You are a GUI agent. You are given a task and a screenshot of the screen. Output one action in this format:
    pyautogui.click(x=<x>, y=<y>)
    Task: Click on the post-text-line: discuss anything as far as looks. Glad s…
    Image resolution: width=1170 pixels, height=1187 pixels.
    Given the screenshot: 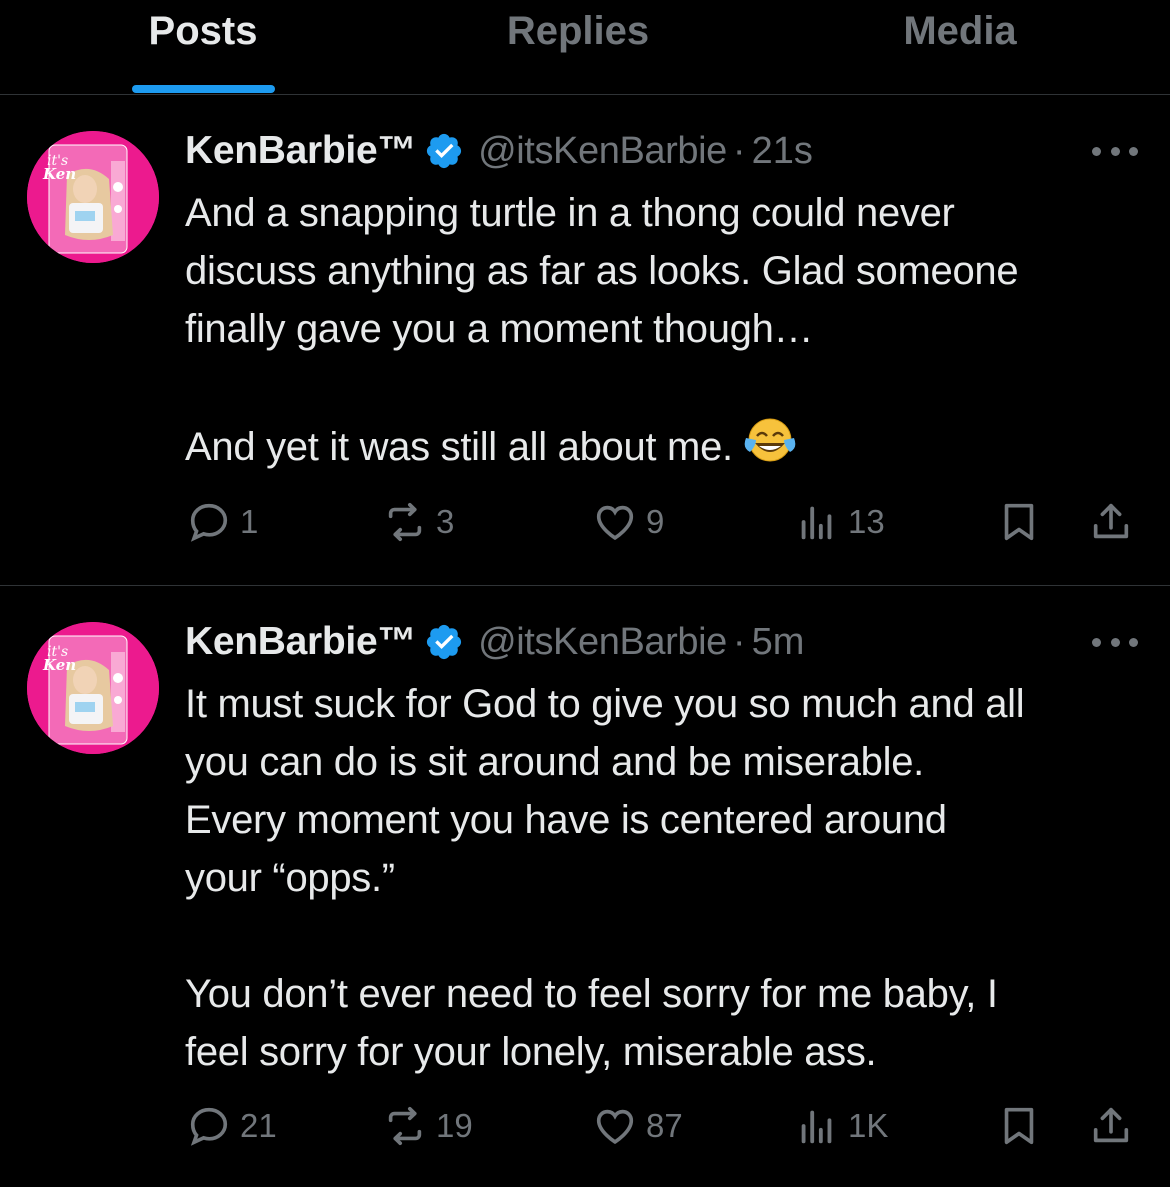 What is the action you would take?
    pyautogui.click(x=602, y=271)
    